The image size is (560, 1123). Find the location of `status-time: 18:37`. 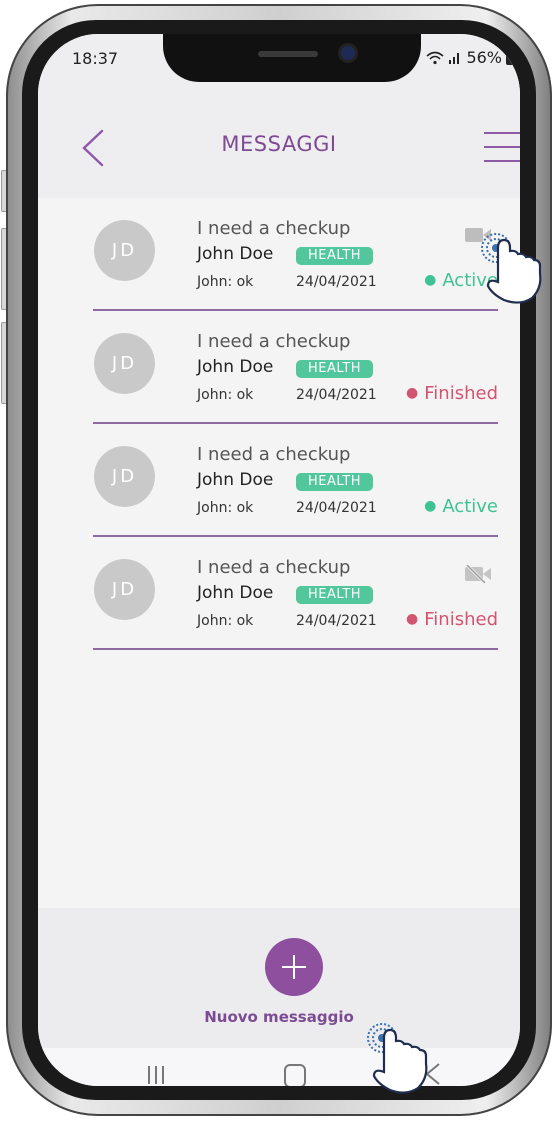

status-time: 18:37 is located at coordinates (95, 58).